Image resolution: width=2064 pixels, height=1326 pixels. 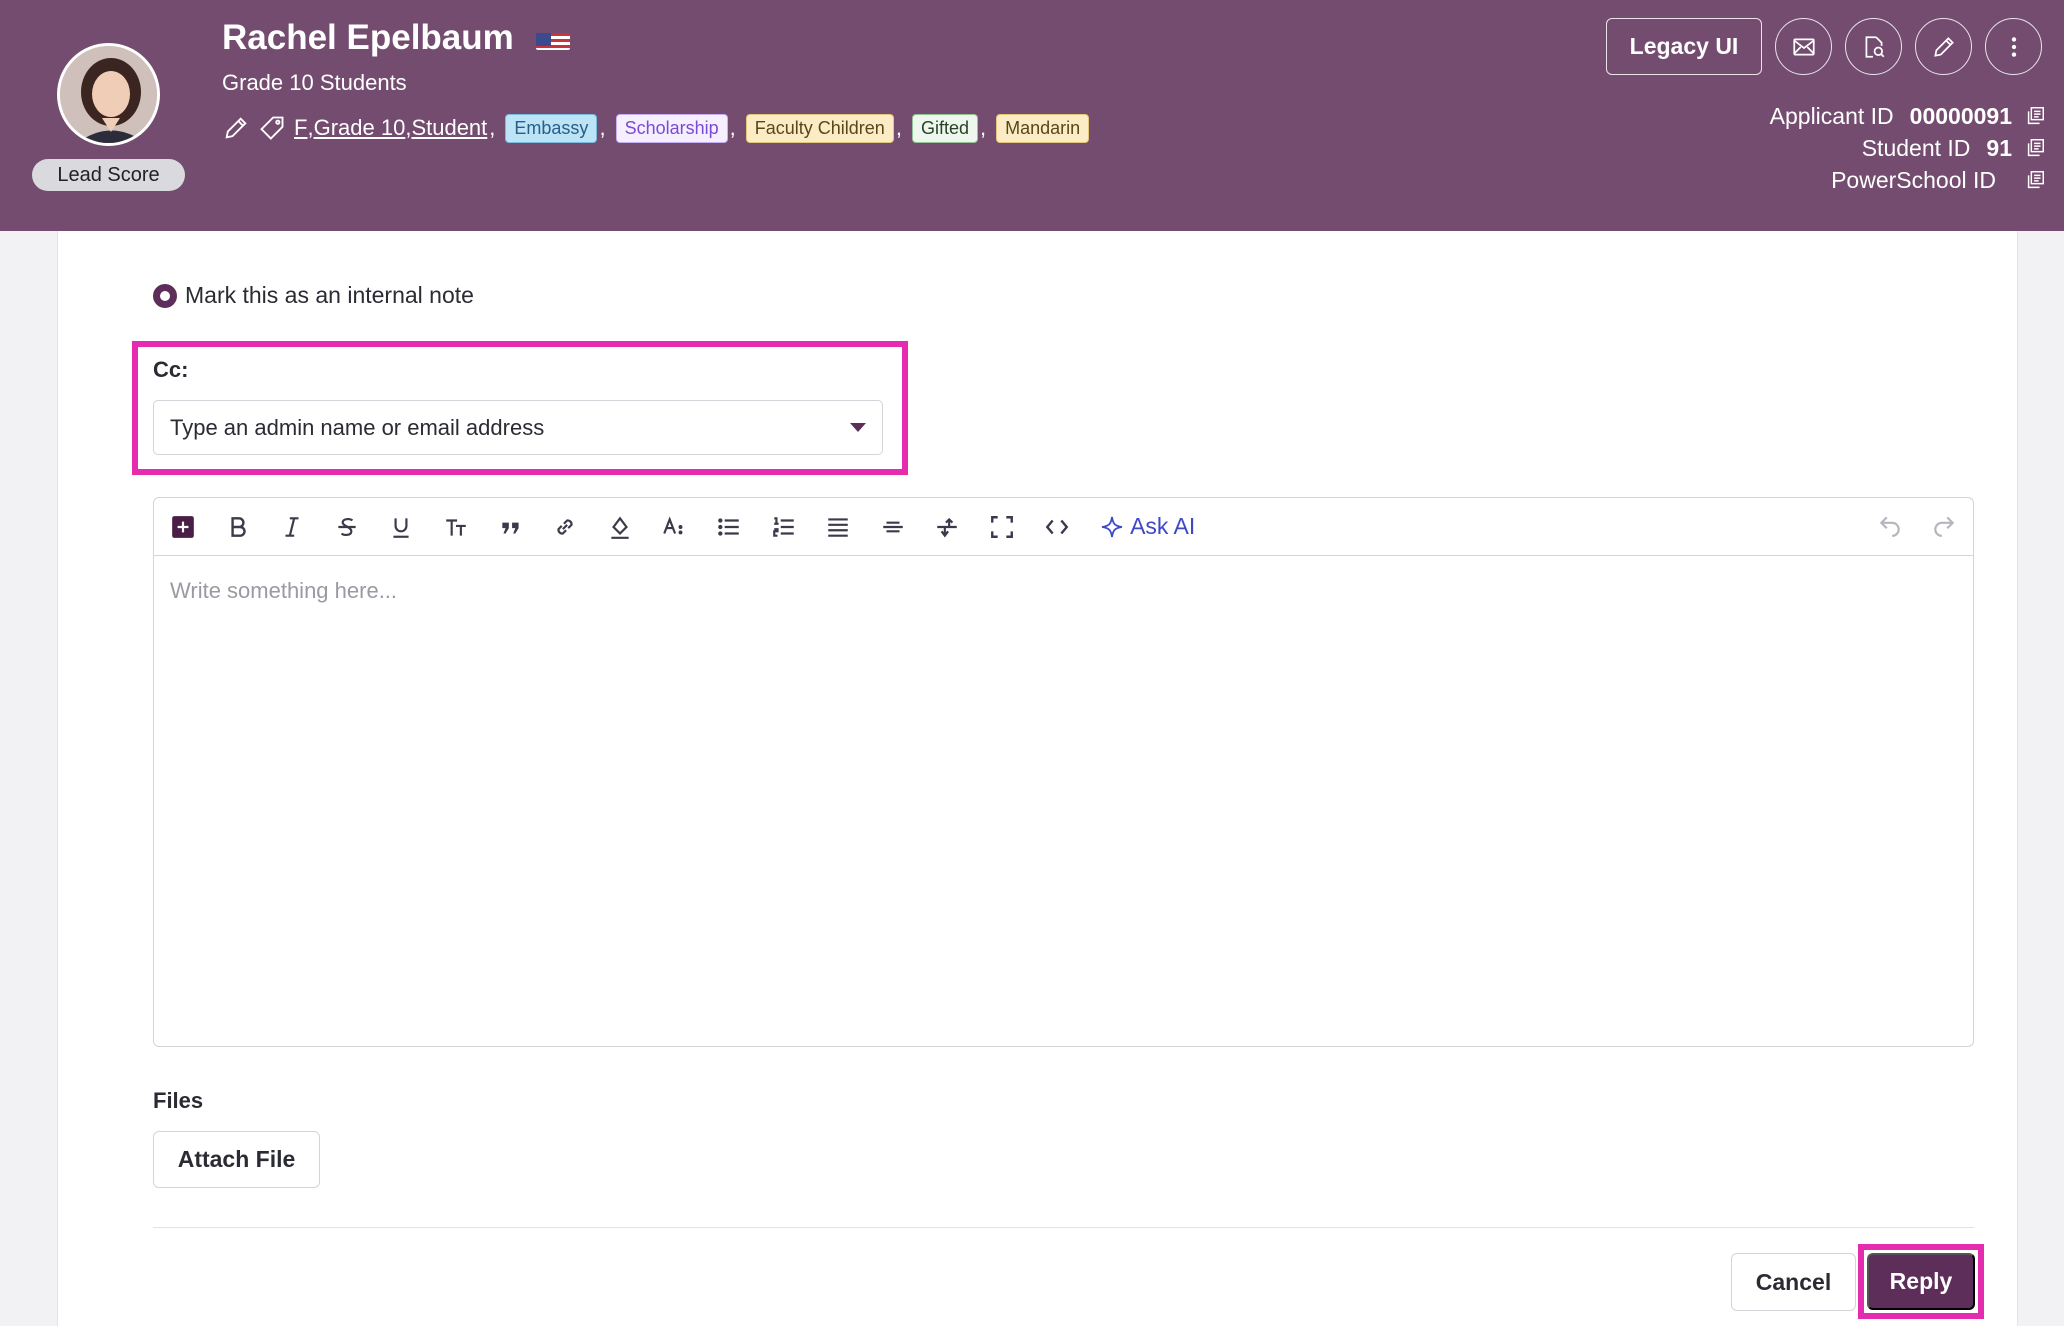 I want to click on vertical-dots-icon, so click(x=2013, y=46).